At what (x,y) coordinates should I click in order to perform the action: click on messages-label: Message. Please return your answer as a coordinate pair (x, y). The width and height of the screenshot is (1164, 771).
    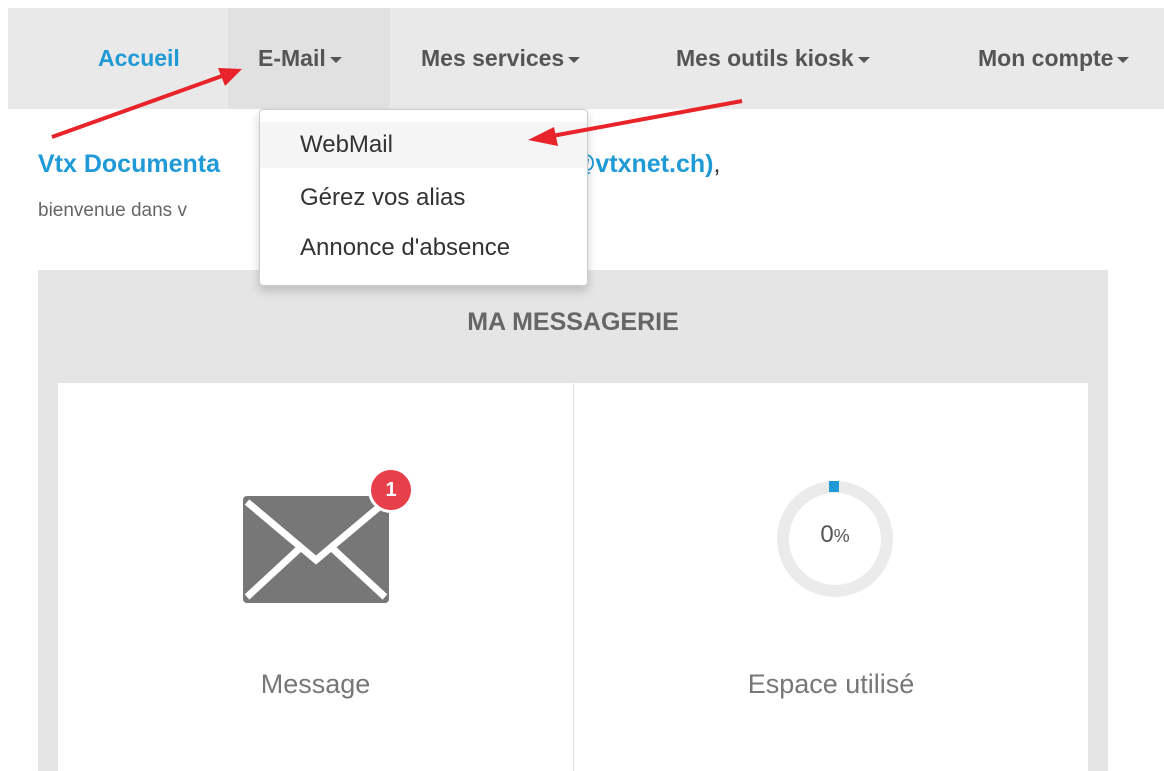
    Looking at the image, I should click on (315, 684).